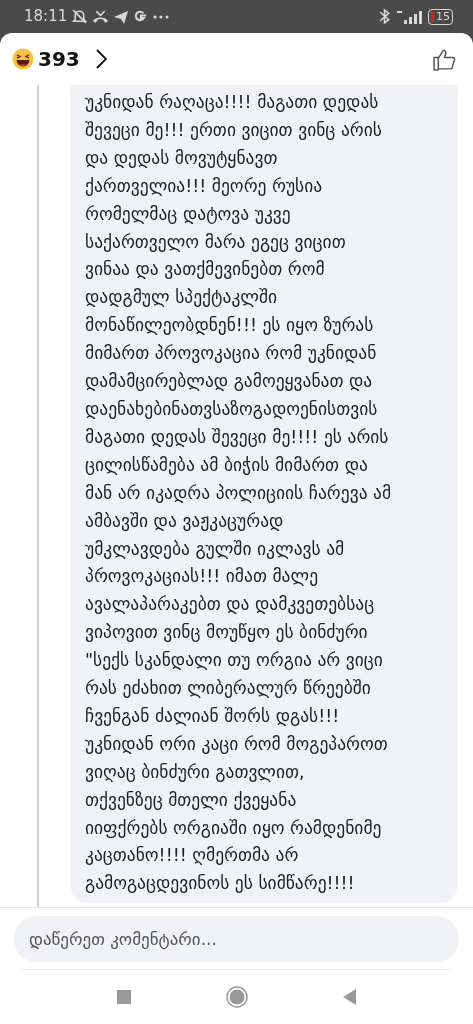  What do you see at coordinates (101, 16) in the screenshot?
I see `missed-call-icon` at bounding box center [101, 16].